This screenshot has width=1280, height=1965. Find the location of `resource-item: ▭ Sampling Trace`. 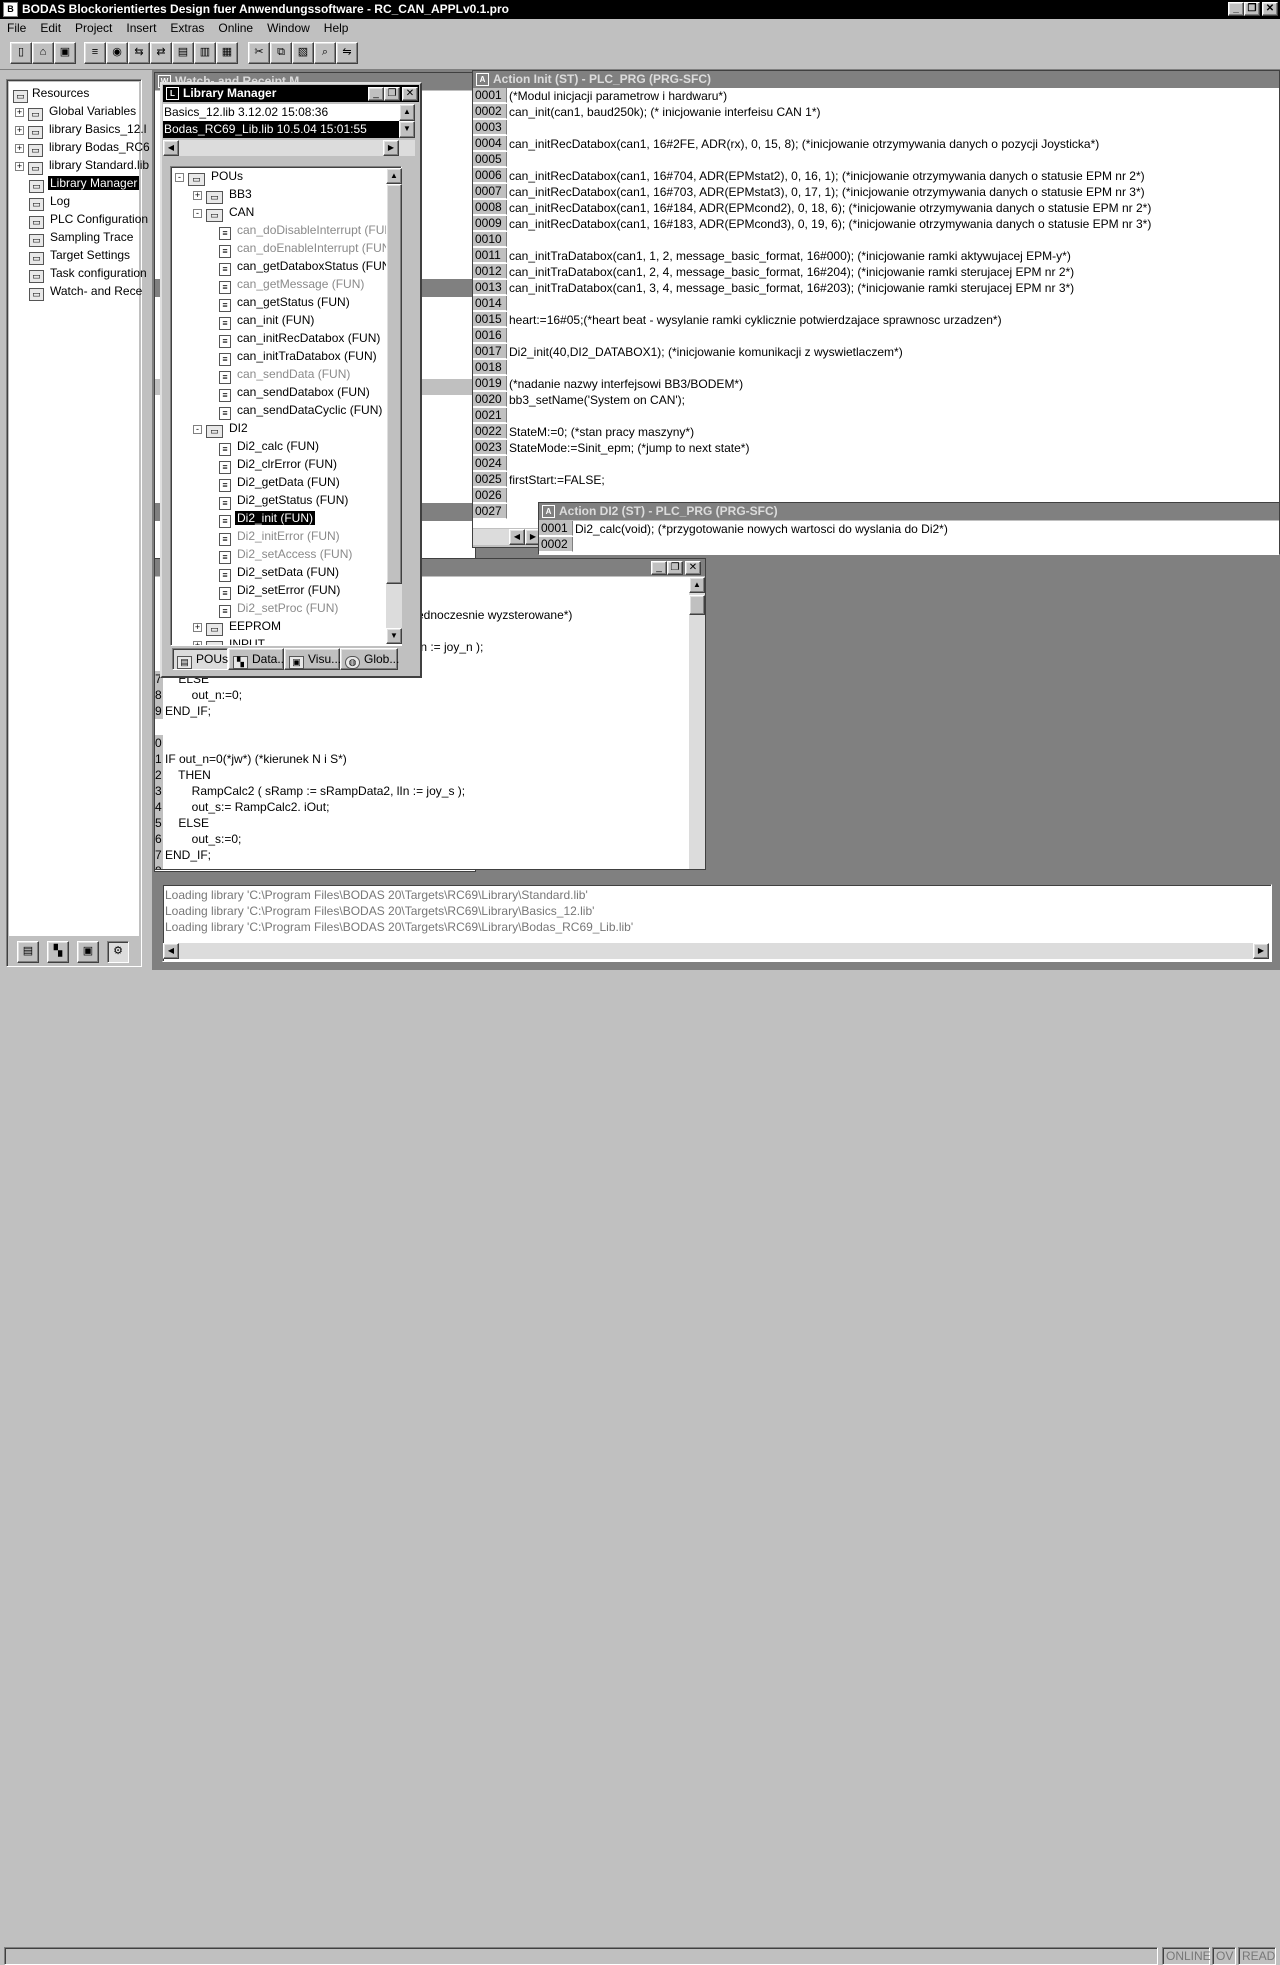

resource-item: ▭ Sampling Trace is located at coordinates (82, 237).